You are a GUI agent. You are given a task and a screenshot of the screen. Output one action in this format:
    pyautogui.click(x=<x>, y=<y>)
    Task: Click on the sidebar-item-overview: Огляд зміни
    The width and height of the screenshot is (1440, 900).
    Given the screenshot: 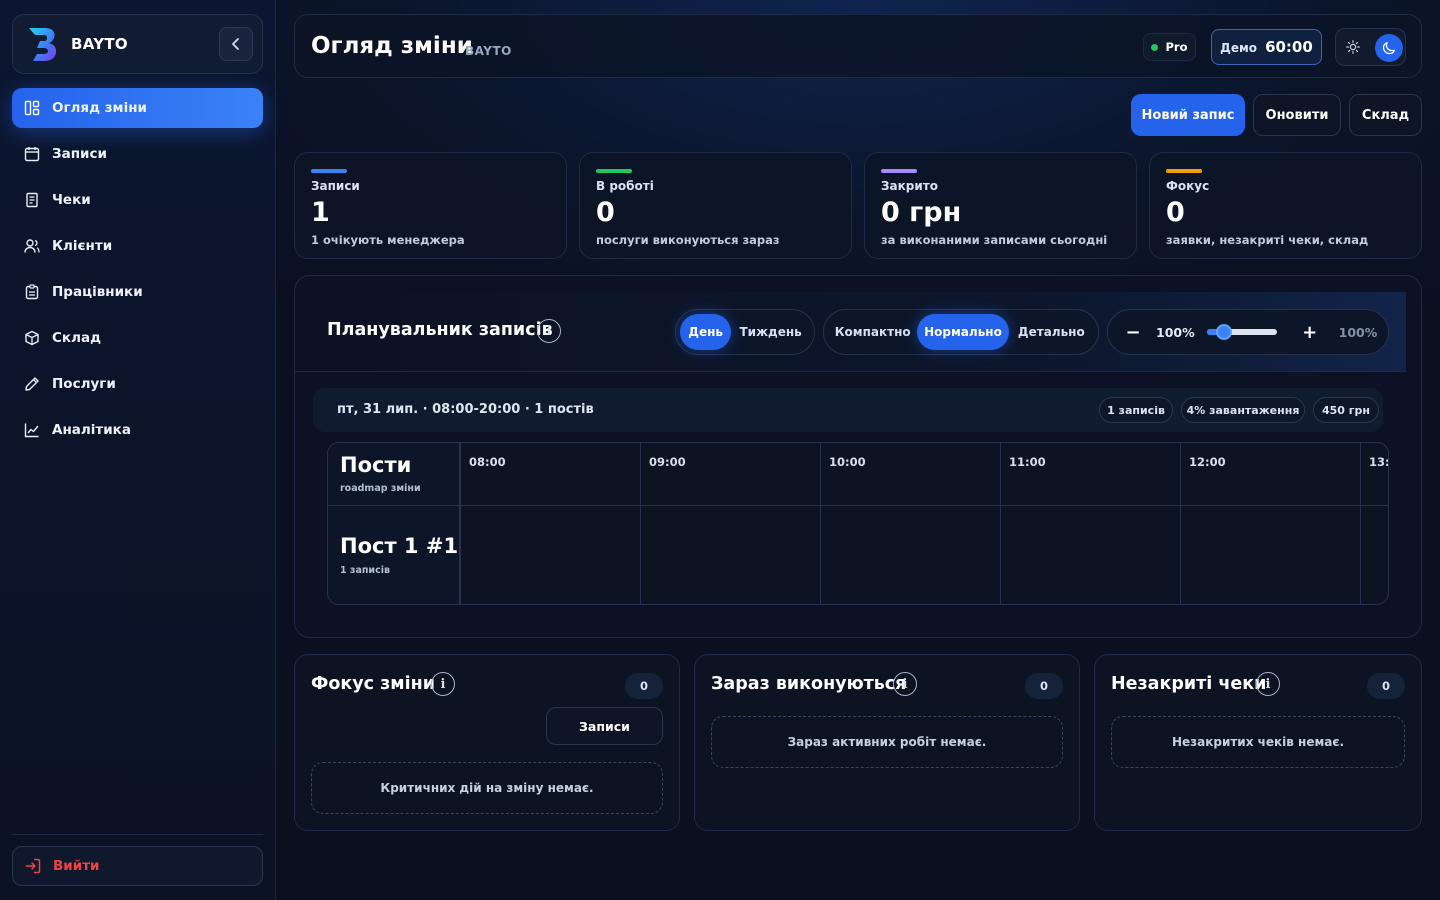 What is the action you would take?
    pyautogui.click(x=137, y=108)
    